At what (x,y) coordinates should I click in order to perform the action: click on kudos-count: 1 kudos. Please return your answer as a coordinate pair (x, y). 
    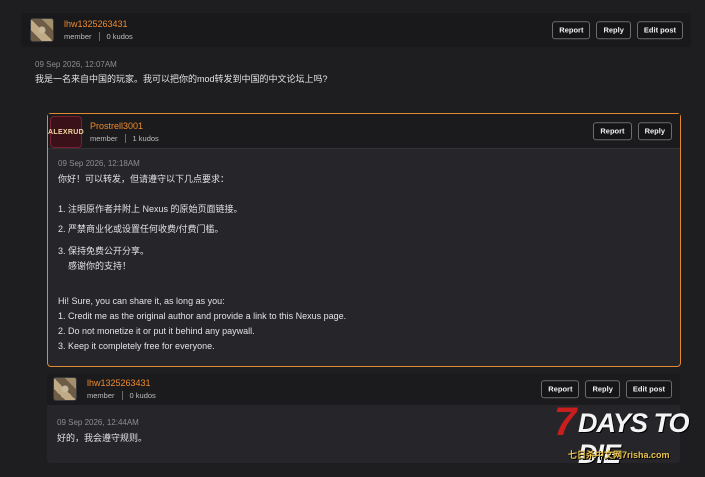
    Looking at the image, I should click on (145, 138).